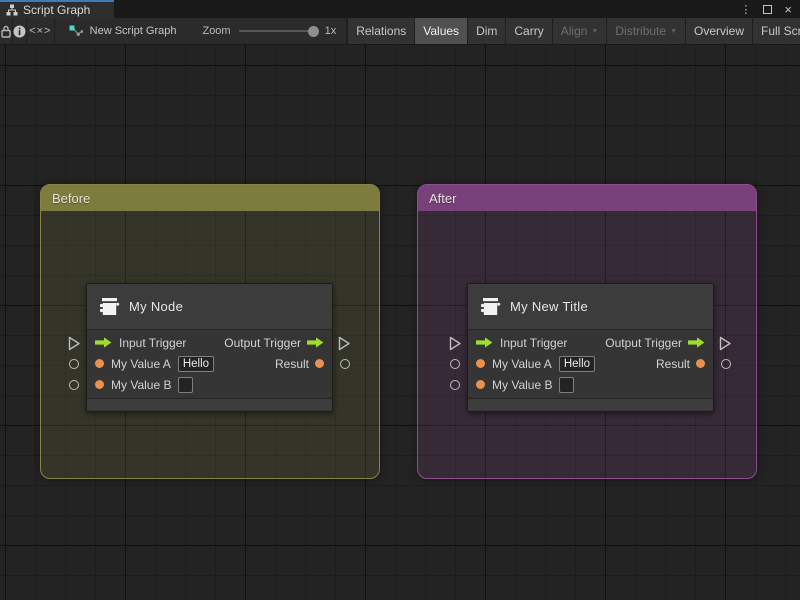 The width and height of the screenshot is (800, 600). I want to click on maximize-icon, so click(768, 9).